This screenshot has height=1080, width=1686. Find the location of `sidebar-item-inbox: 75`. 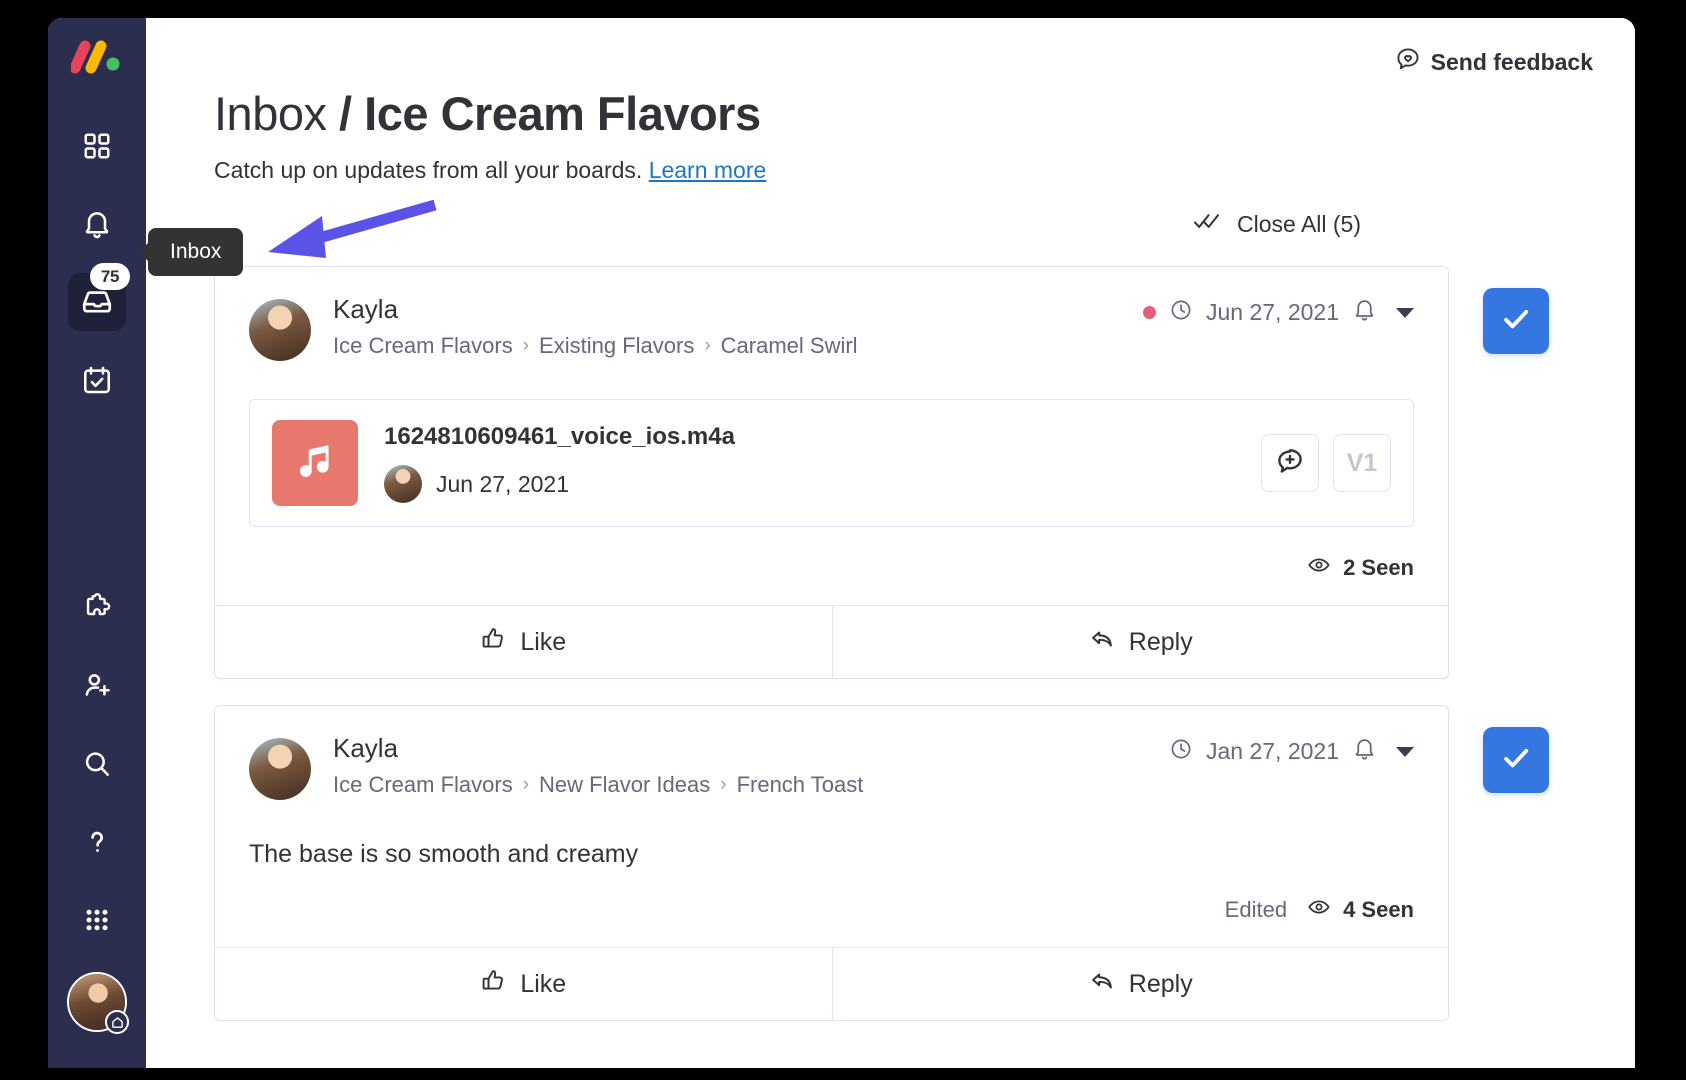

sidebar-item-inbox: 75 is located at coordinates (99, 297).